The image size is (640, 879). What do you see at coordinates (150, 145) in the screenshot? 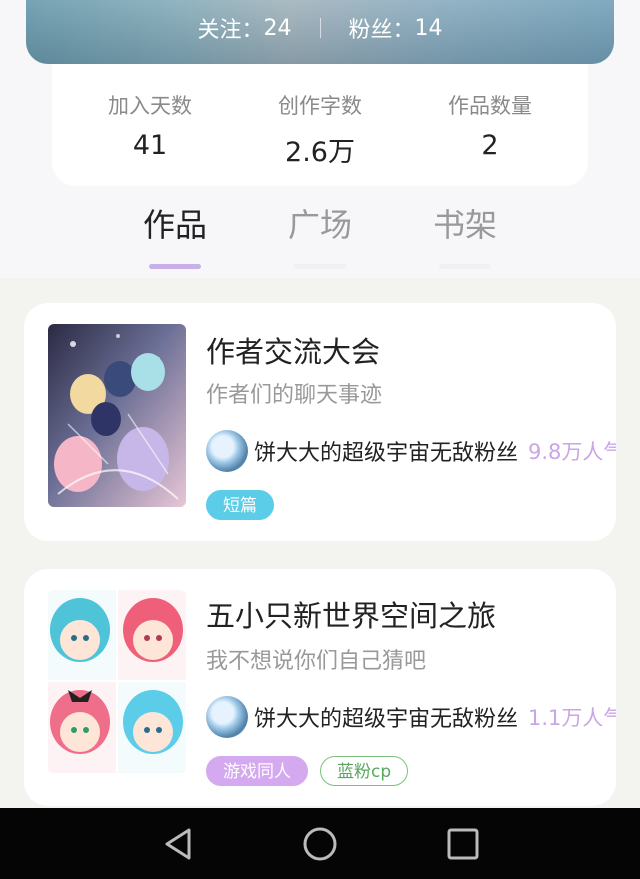
I see `stat-value: 41` at bounding box center [150, 145].